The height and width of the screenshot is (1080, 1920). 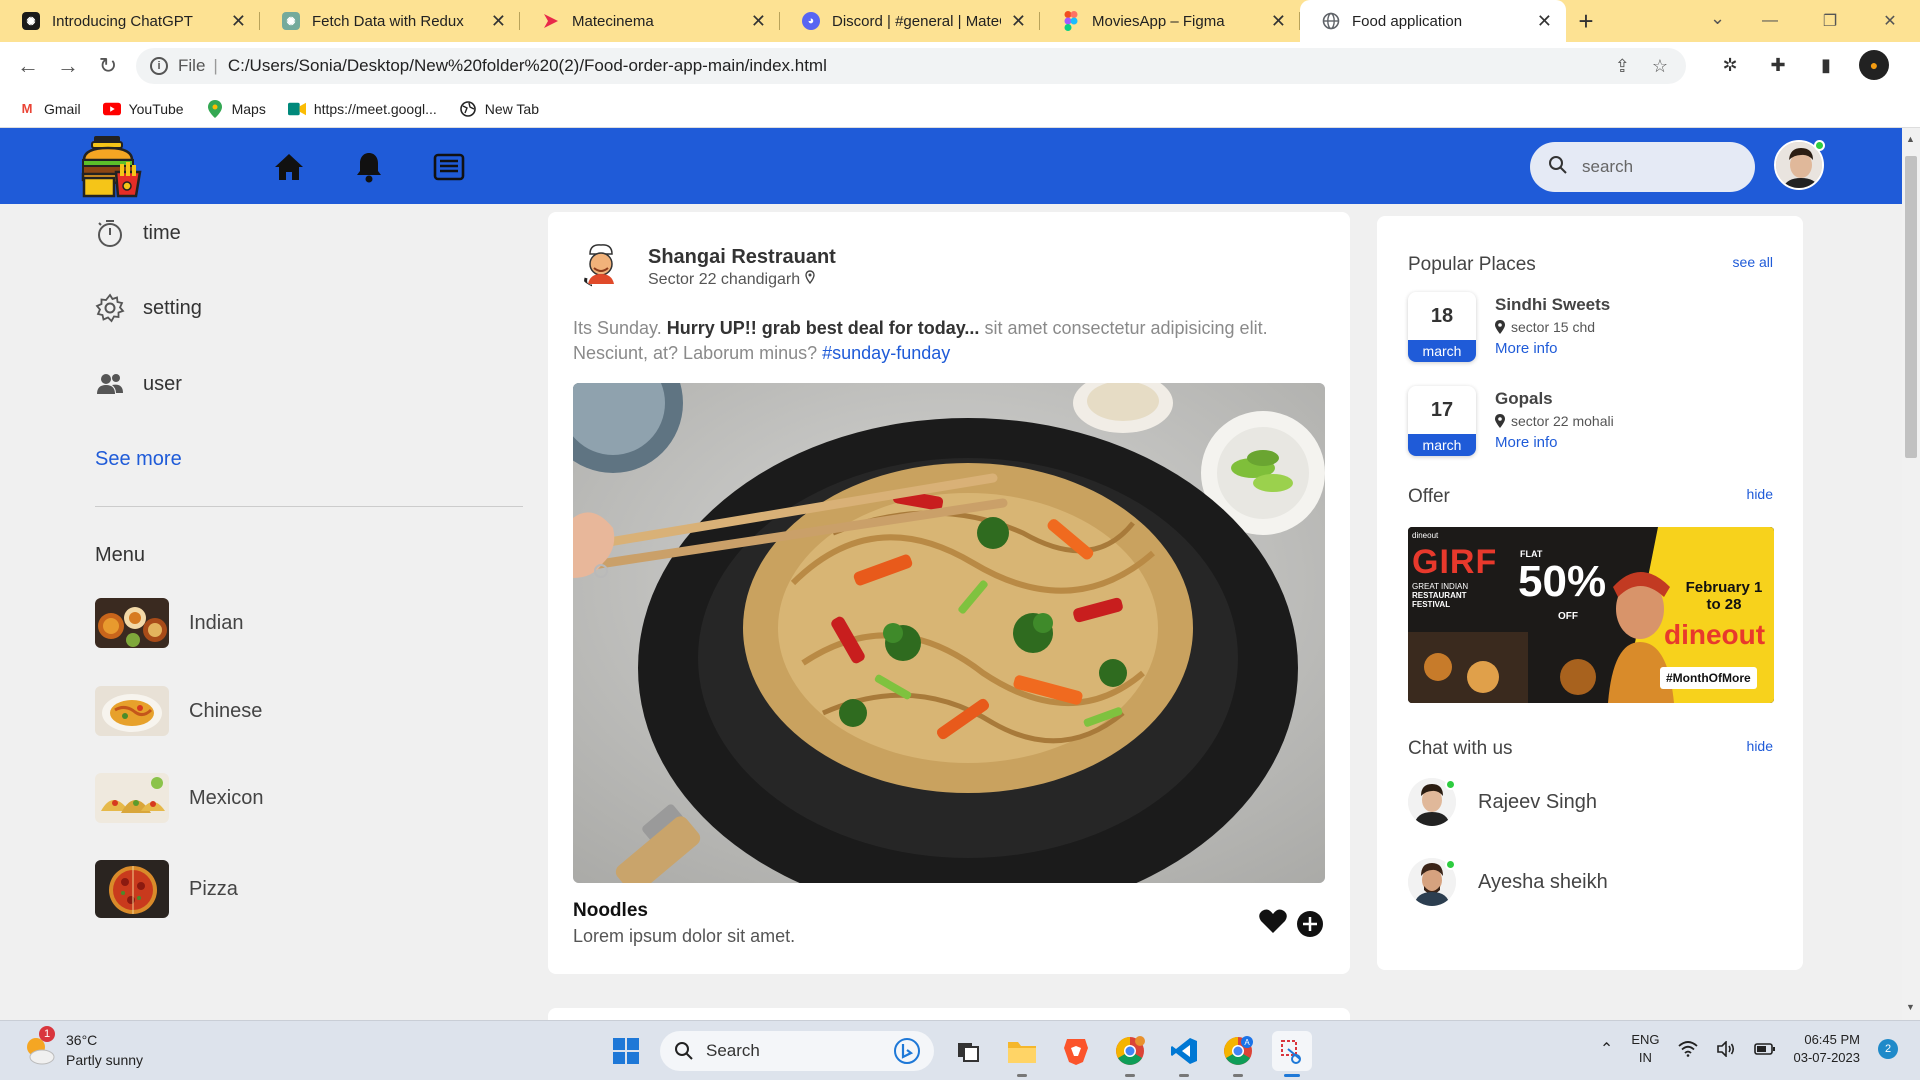 What do you see at coordinates (110, 233) in the screenshot?
I see `stopwatch-icon` at bounding box center [110, 233].